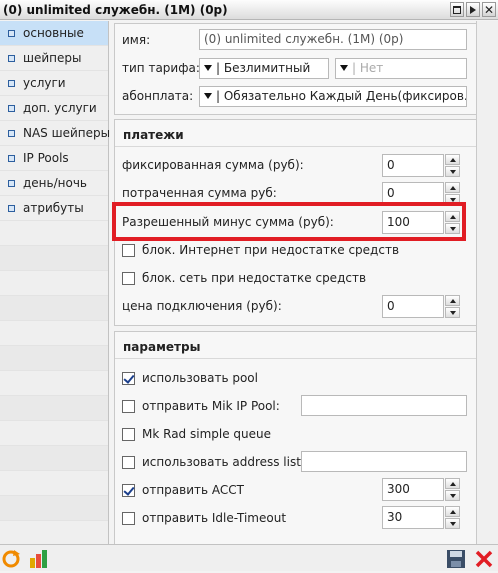  I want to click on sidebar-item-label: атрибуты, so click(53, 208).